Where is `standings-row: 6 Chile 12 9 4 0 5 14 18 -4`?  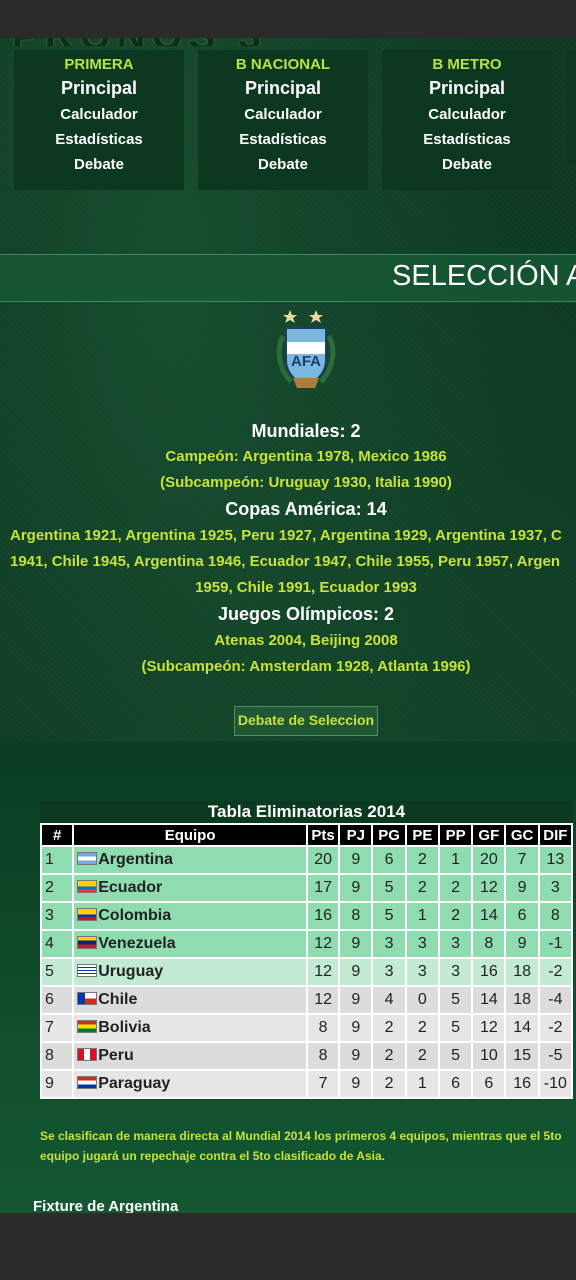
standings-row: 6 Chile 12 9 4 0 5 14 18 -4 is located at coordinates (306, 1000).